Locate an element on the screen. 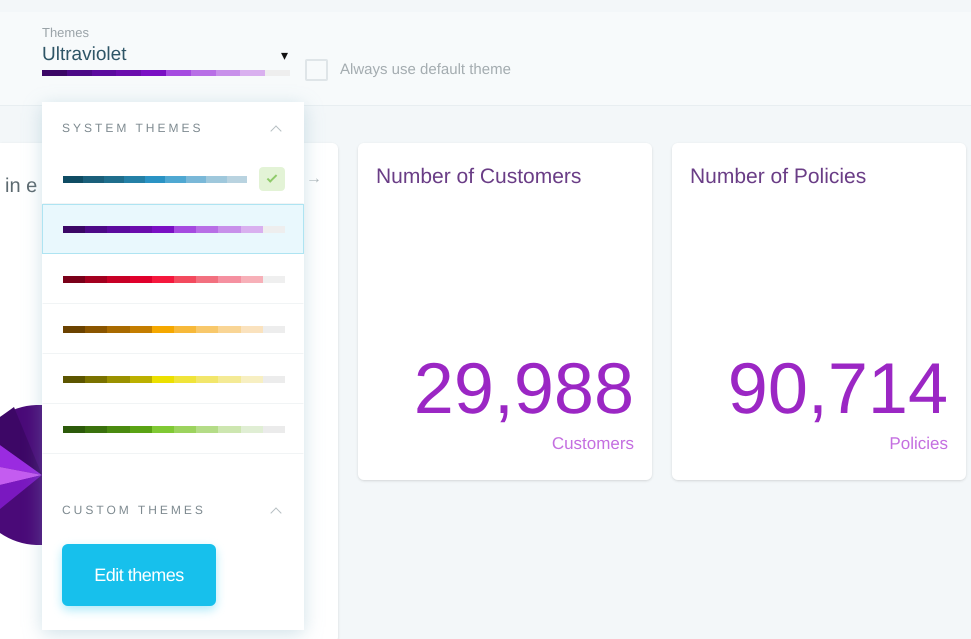 The height and width of the screenshot is (639, 971). selected-value: Ultraviolet is located at coordinates (84, 55).